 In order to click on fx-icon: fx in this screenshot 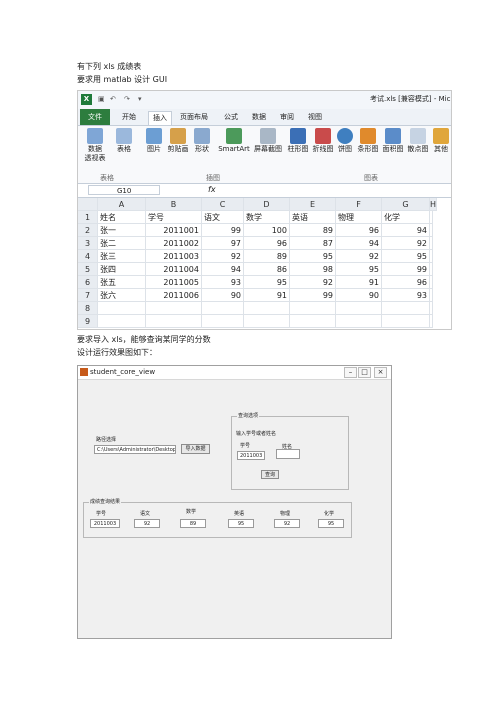, I will do `click(212, 189)`.